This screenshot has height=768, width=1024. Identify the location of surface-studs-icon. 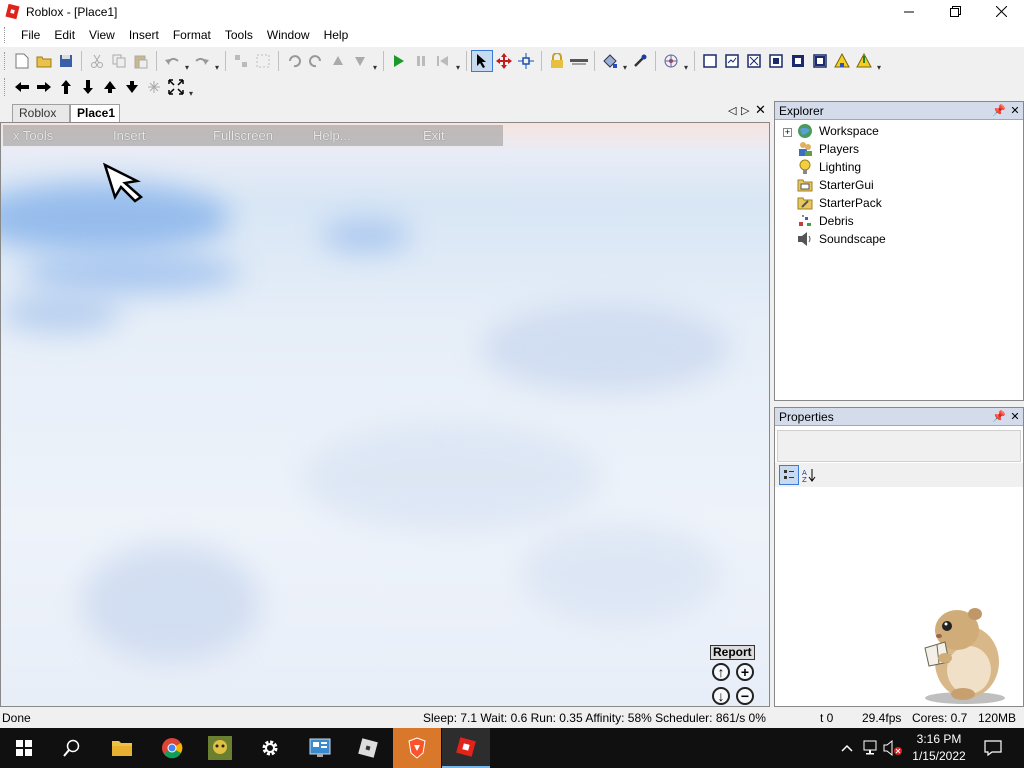
(776, 61).